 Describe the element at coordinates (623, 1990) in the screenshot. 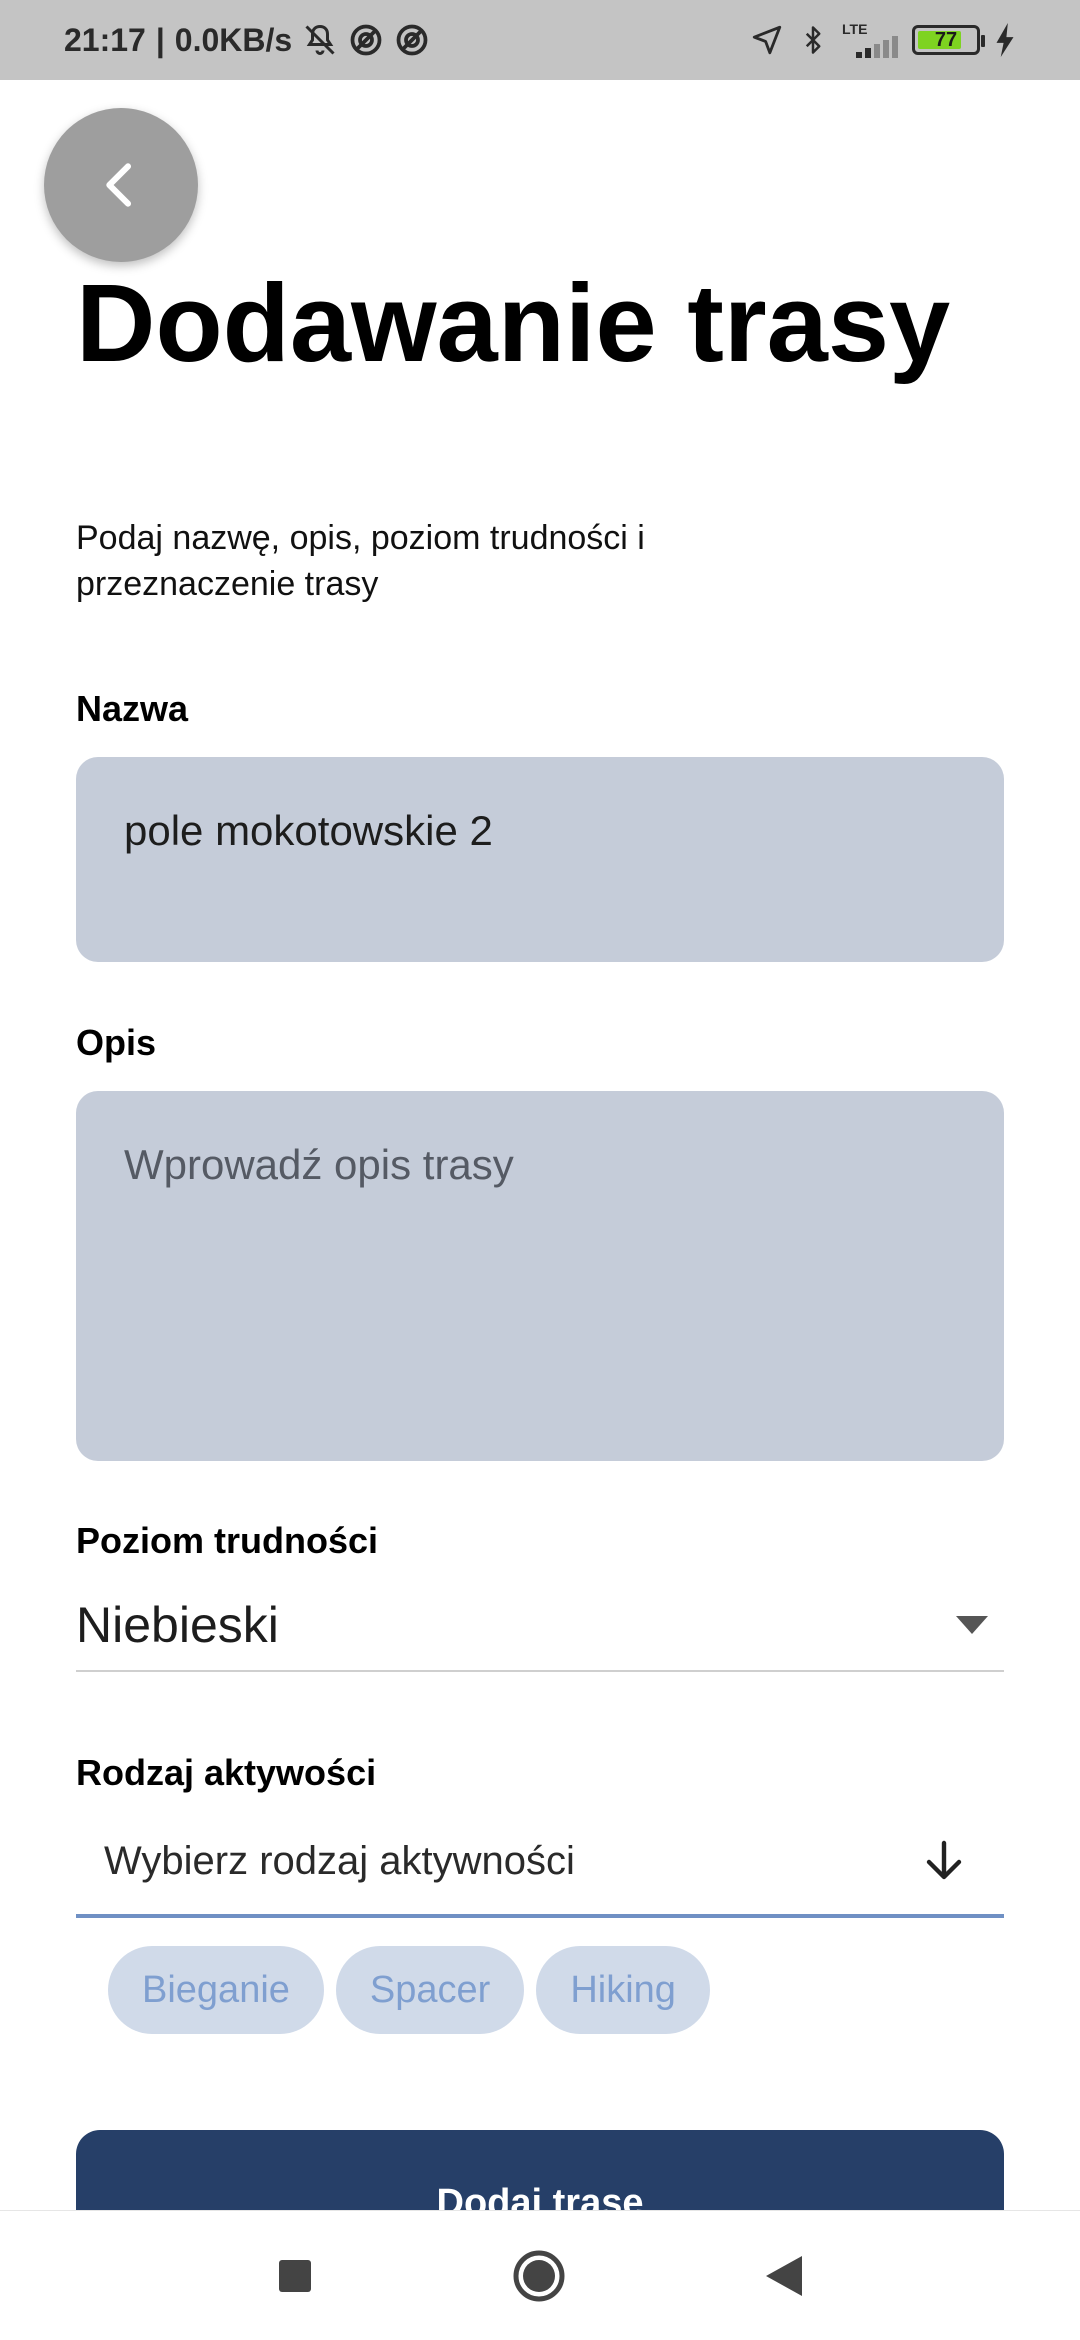

I see `activity-chip: Hiking` at that location.